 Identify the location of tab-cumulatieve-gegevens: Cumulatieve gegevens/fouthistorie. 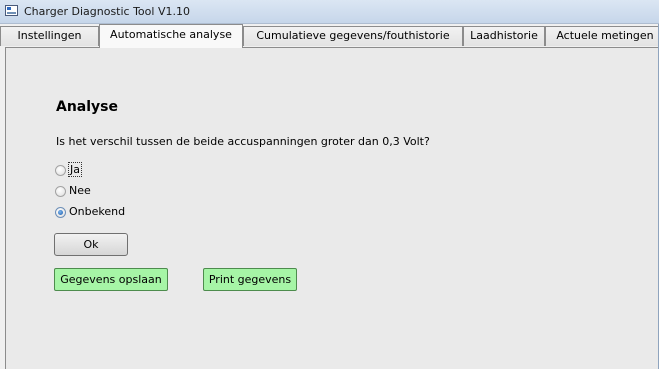
(353, 36).